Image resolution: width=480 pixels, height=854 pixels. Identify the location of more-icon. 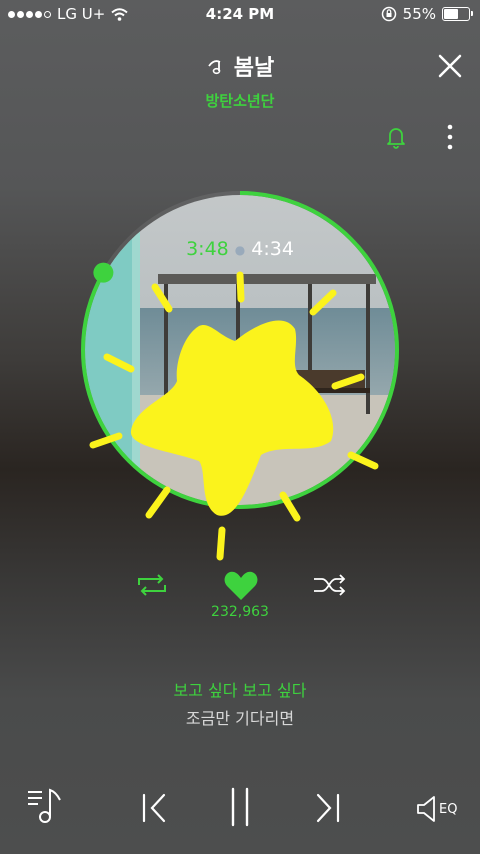
(450, 137).